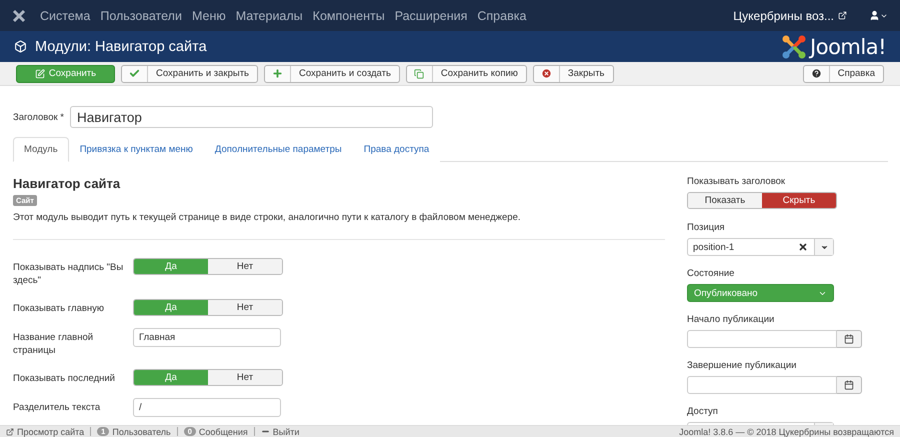  What do you see at coordinates (189, 73) in the screenshot?
I see `toolbar-button: Сохранить и закрыть` at bounding box center [189, 73].